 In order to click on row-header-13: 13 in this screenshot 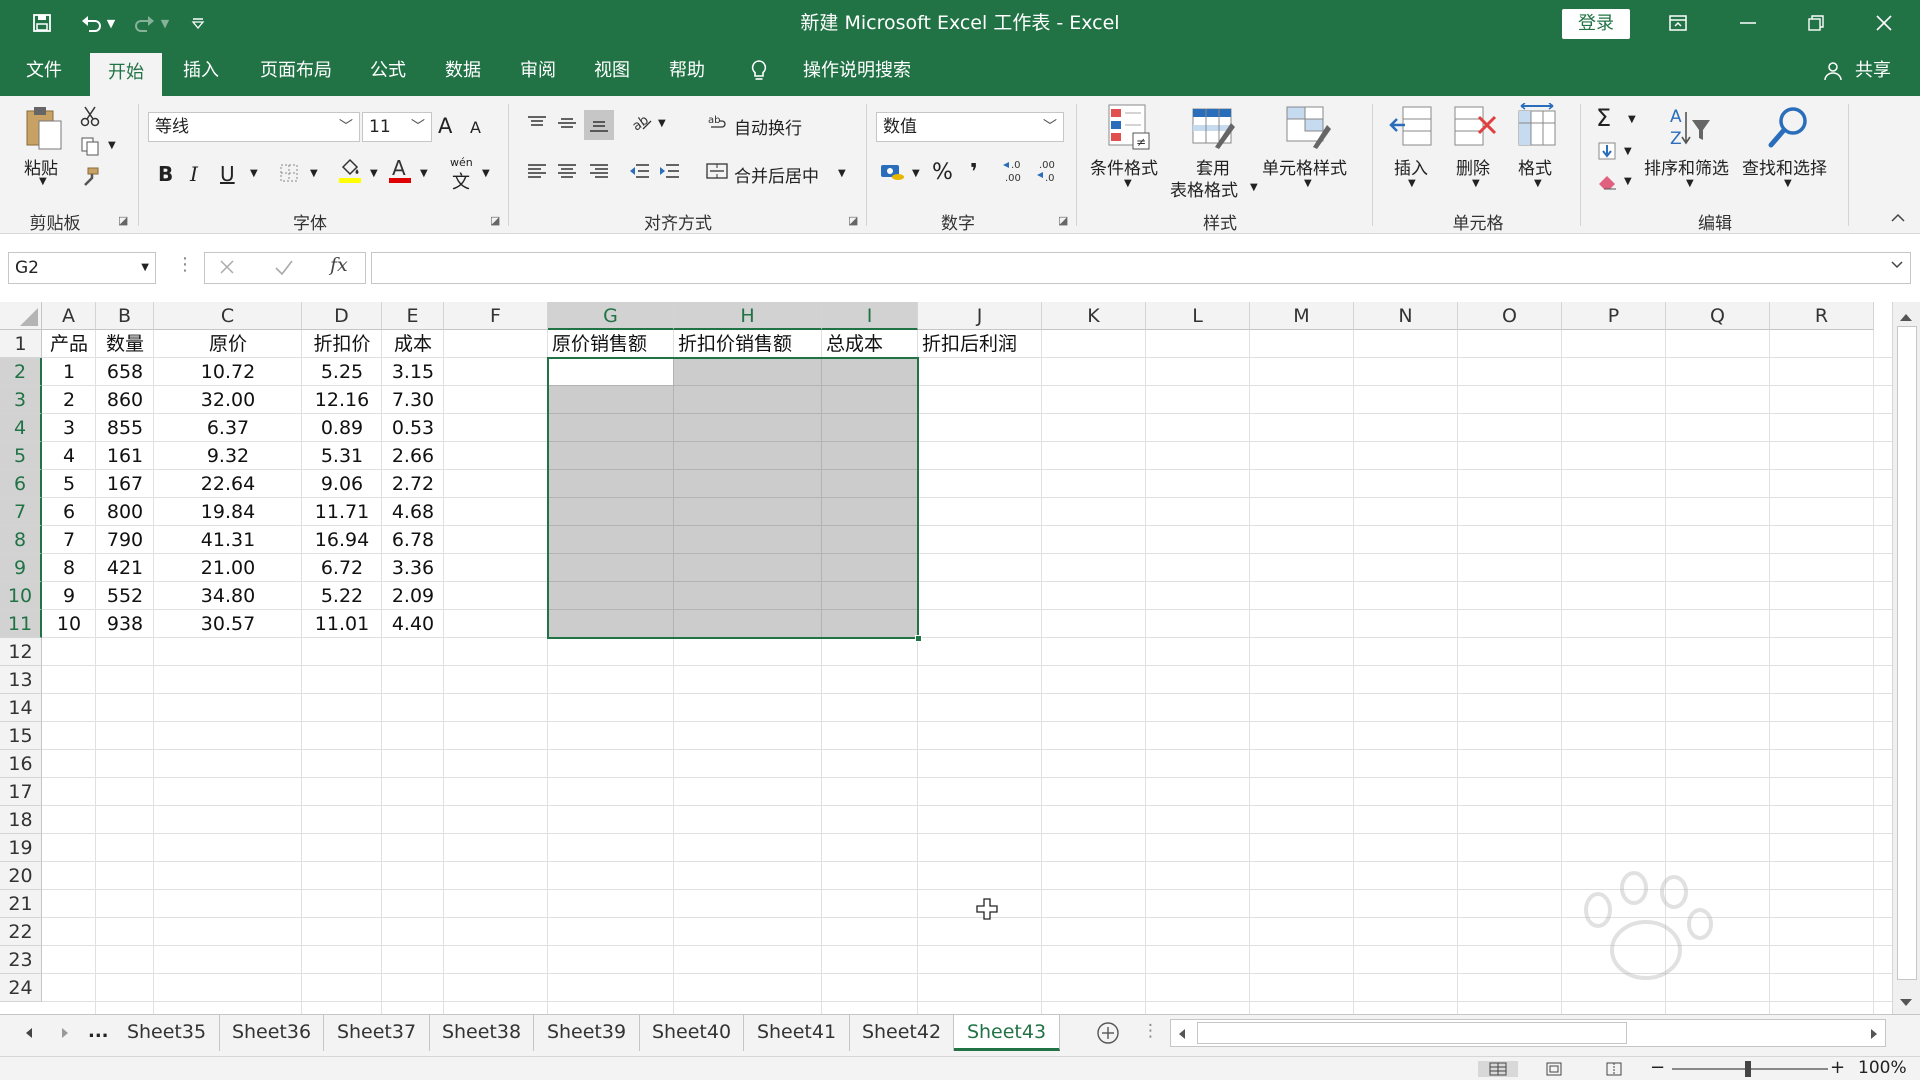, I will do `click(21, 680)`.